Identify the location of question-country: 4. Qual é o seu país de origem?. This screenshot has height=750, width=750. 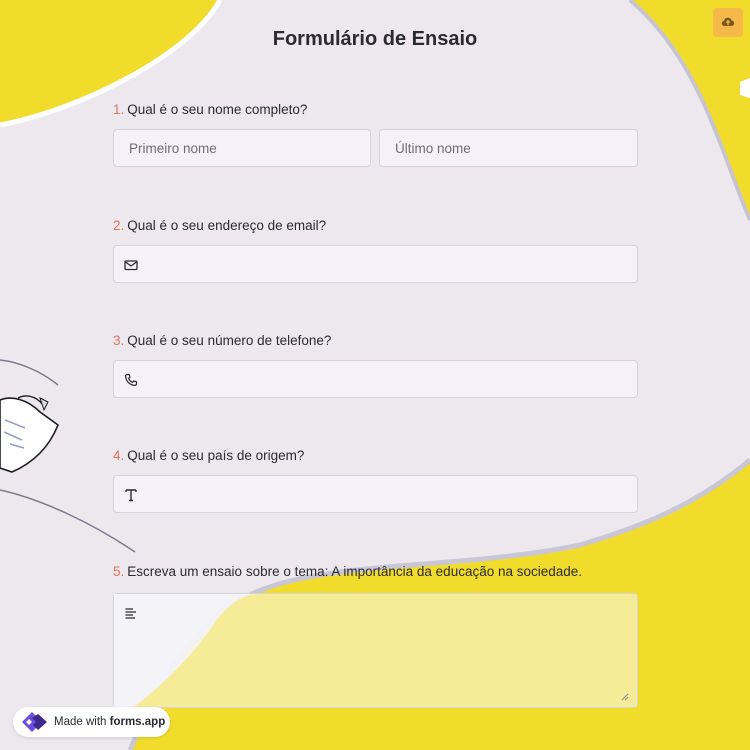
(375, 480).